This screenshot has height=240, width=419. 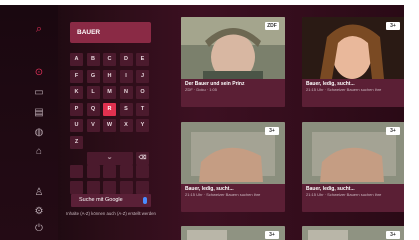 I want to click on channel-badge: ZDF, so click(x=272, y=26).